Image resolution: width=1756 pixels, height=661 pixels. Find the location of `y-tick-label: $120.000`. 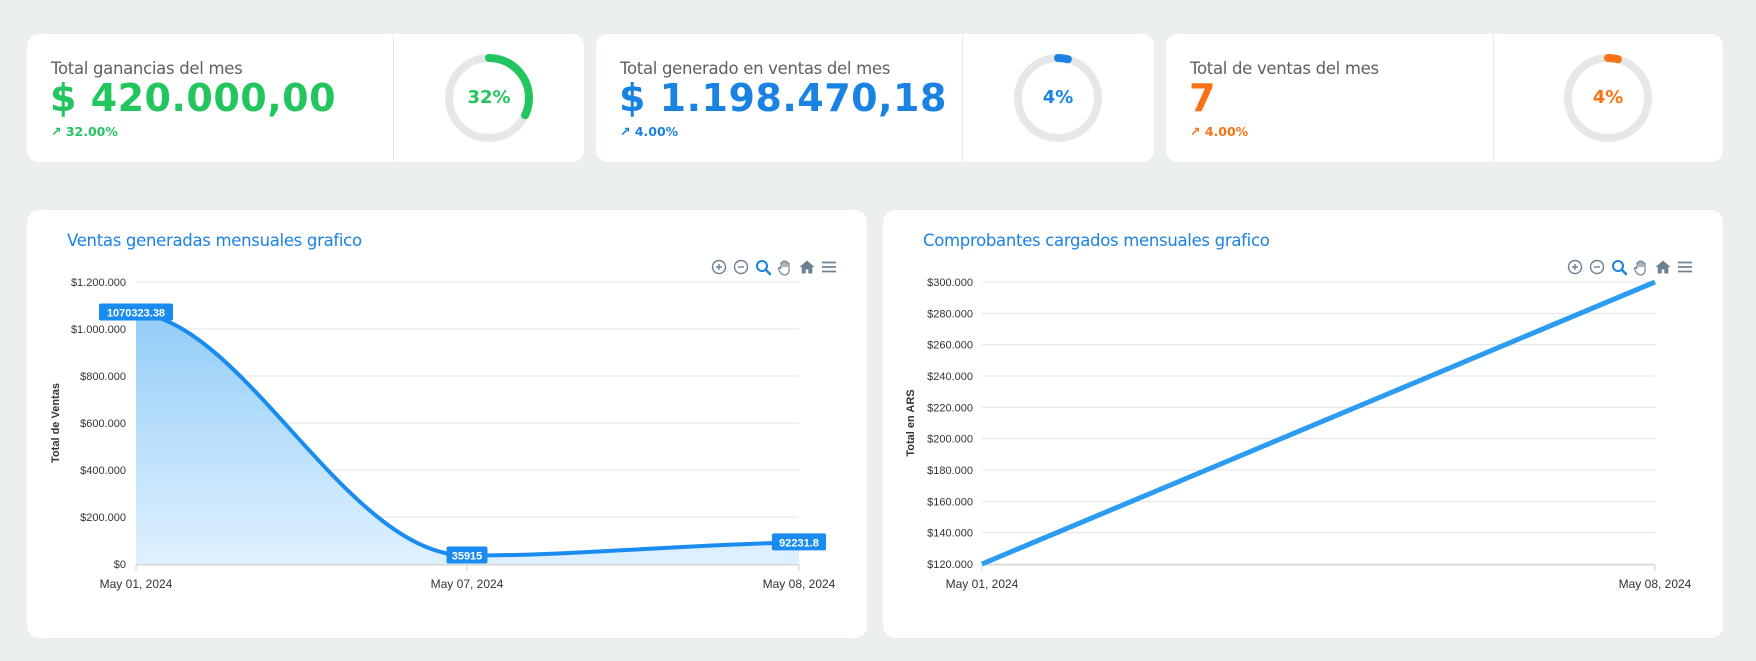

y-tick-label: $120.000 is located at coordinates (950, 565).